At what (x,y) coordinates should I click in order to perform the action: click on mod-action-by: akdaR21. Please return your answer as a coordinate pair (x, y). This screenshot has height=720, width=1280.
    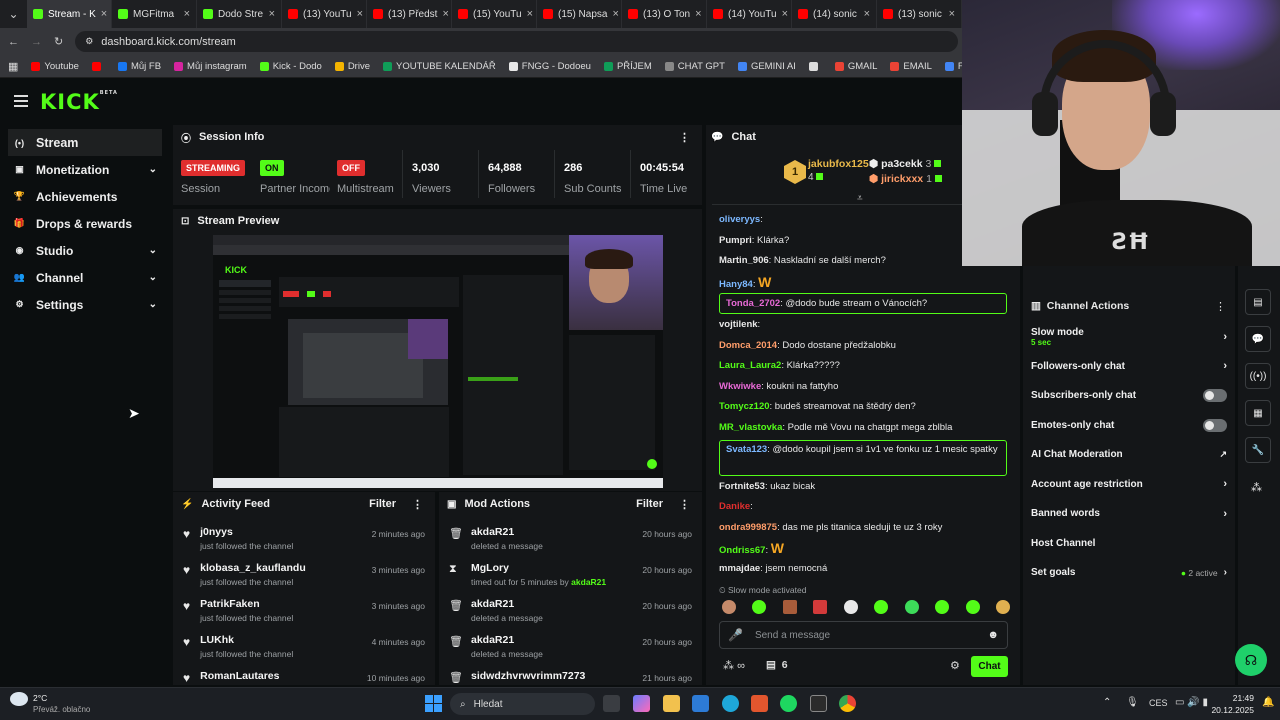
    Looking at the image, I should click on (588, 582).